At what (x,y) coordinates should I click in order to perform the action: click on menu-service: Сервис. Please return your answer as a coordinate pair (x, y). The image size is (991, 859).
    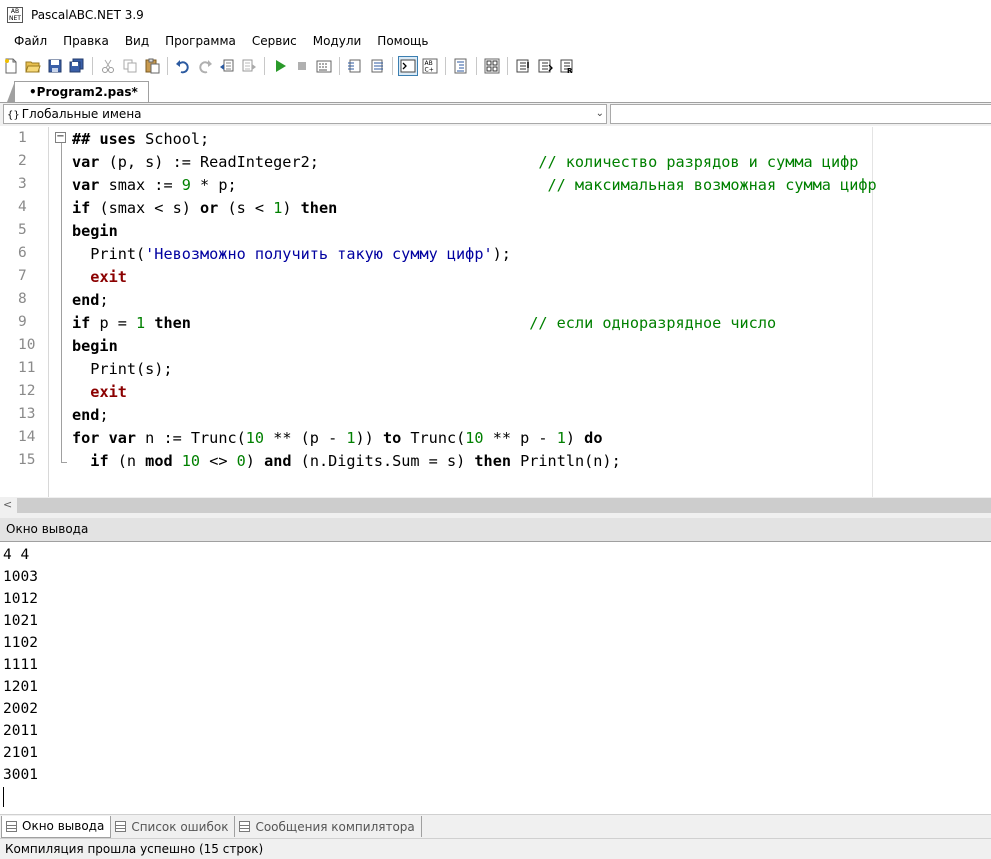
    Looking at the image, I should click on (274, 41).